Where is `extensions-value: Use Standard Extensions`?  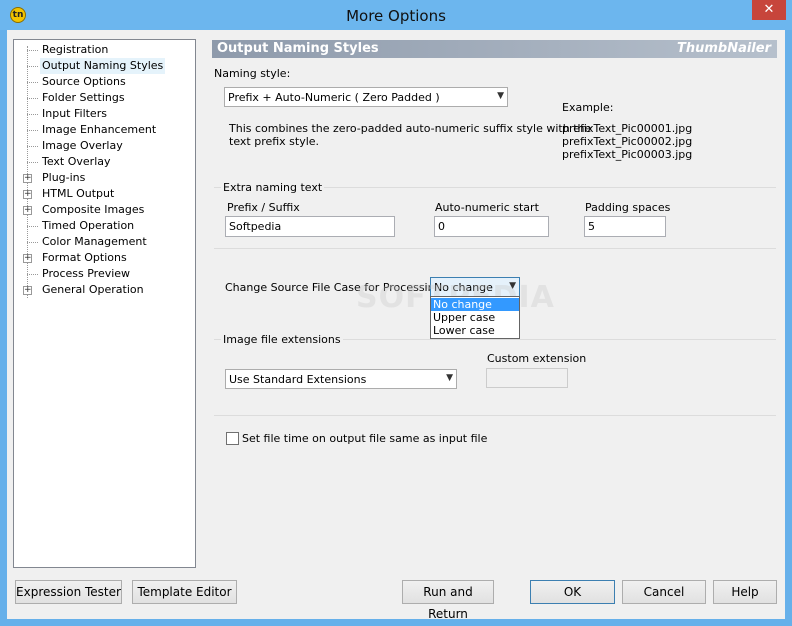
extensions-value: Use Standard Extensions is located at coordinates (298, 379).